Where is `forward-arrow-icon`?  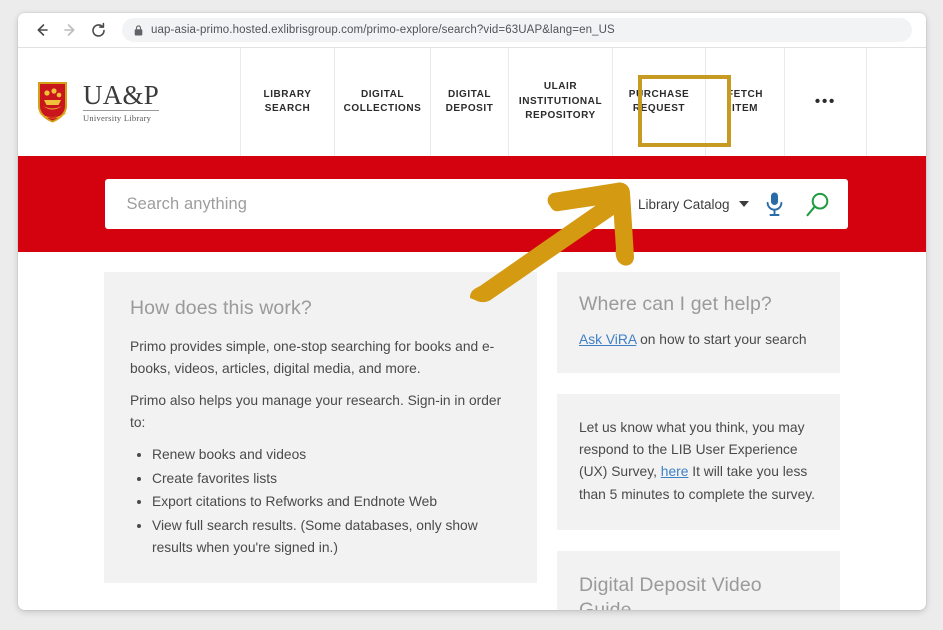 forward-arrow-icon is located at coordinates (69, 30).